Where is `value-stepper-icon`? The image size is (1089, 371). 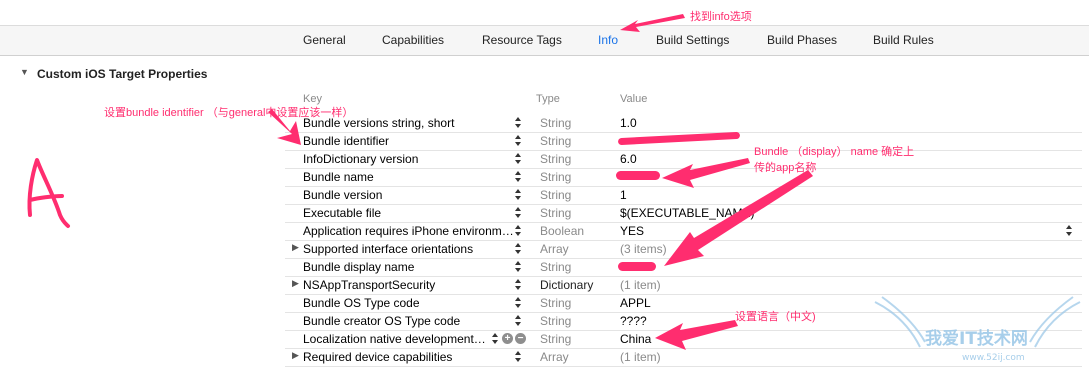
value-stepper-icon is located at coordinates (1069, 230).